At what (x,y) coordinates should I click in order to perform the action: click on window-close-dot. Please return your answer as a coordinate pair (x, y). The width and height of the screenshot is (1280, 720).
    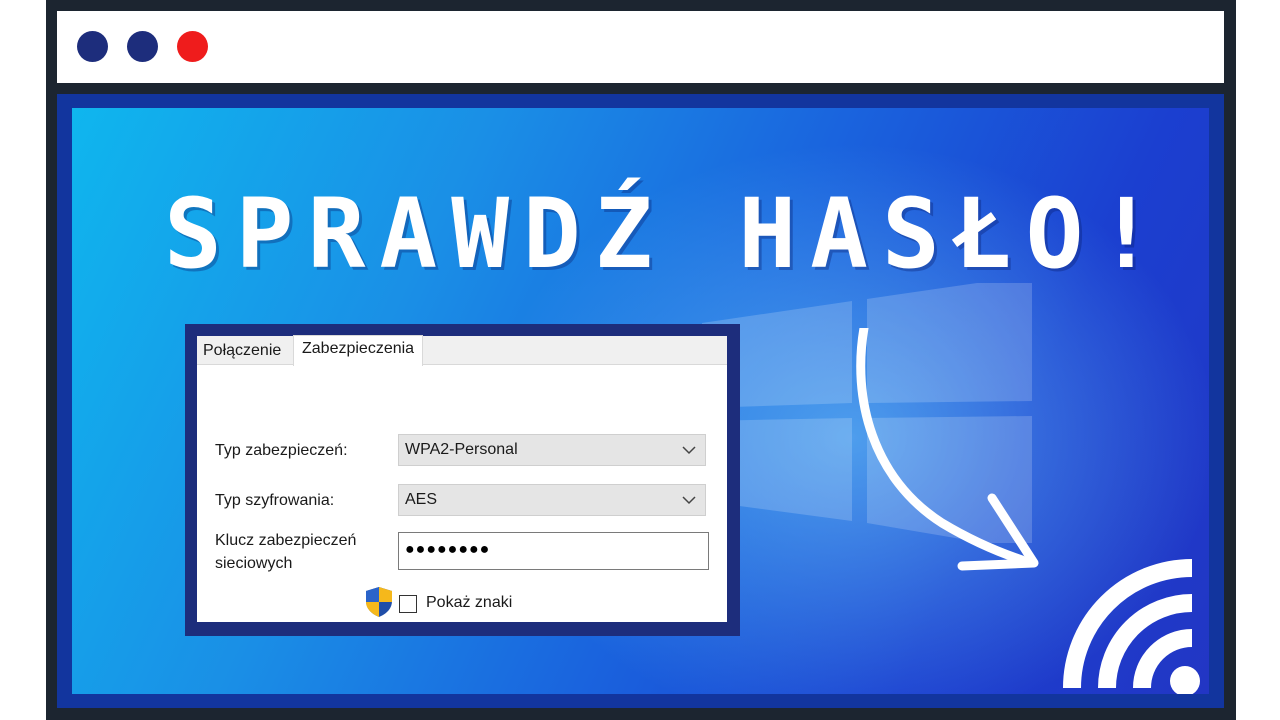
    Looking at the image, I should click on (192, 46).